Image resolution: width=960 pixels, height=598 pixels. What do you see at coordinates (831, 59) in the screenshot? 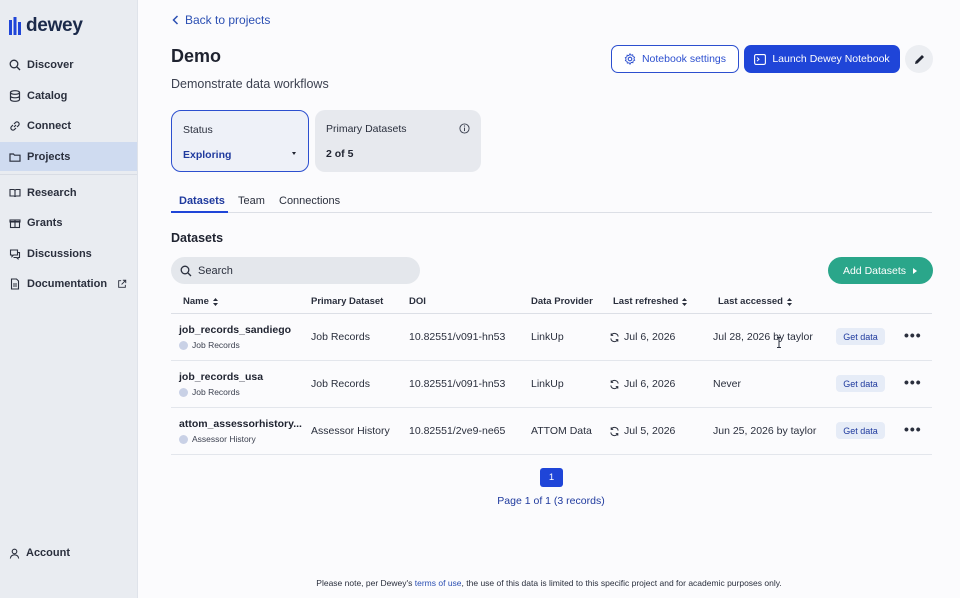
I see `launch-notebook-label: Launch Dewey Notebook` at bounding box center [831, 59].